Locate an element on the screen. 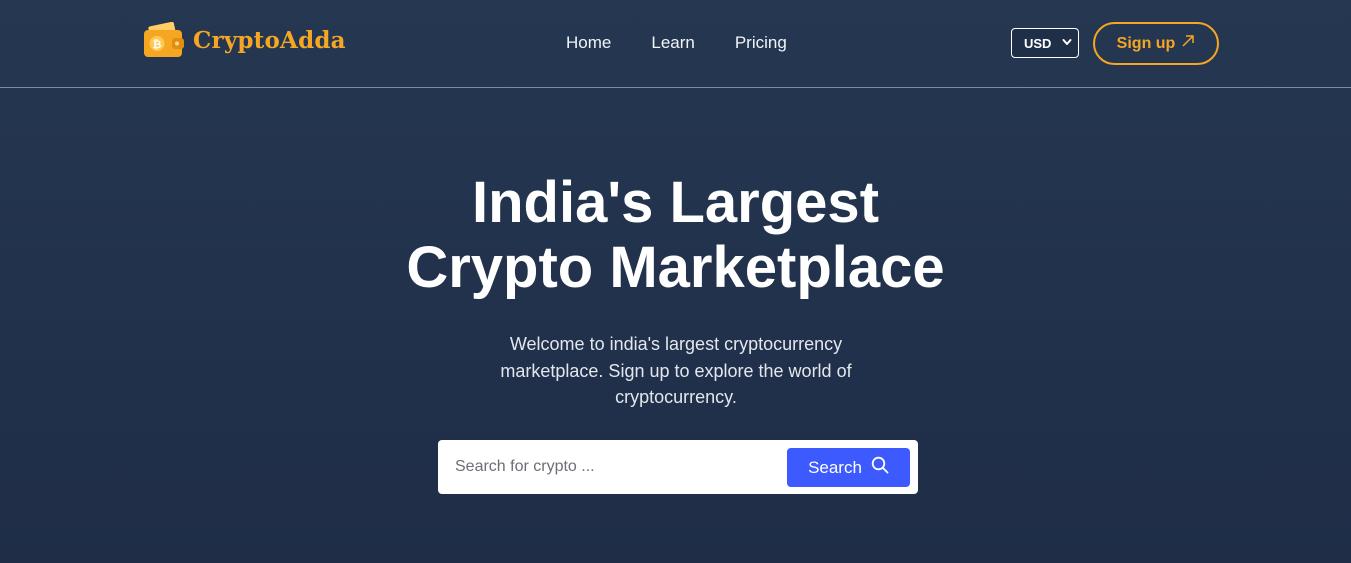  brand-name: CryptoAdda is located at coordinates (269, 40).